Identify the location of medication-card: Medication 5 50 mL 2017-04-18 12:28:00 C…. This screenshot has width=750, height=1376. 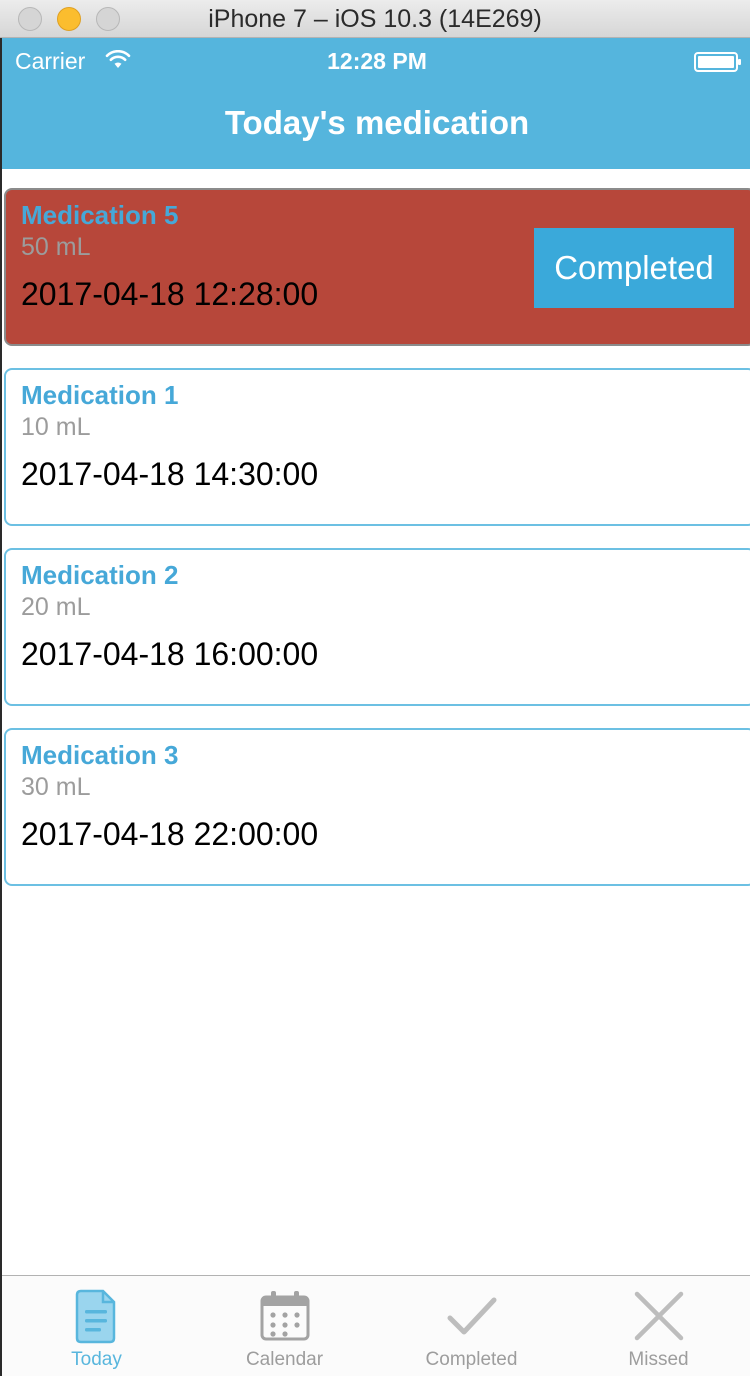
(377, 267).